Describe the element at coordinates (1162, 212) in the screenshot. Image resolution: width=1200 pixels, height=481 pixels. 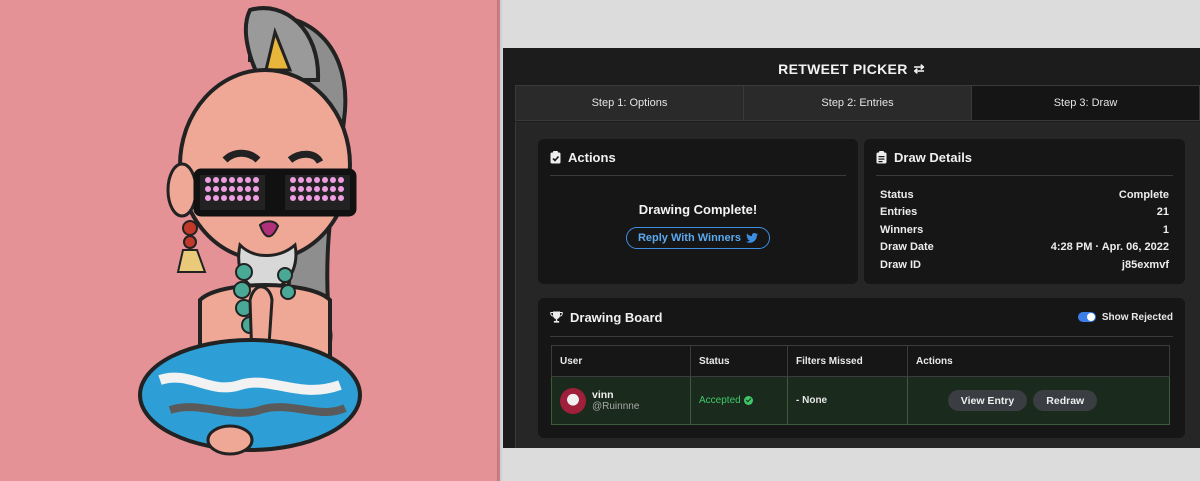
I see `detail-value: 21` at that location.